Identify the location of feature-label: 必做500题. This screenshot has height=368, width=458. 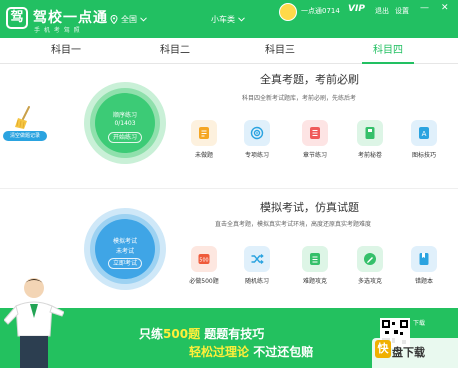
(204, 281).